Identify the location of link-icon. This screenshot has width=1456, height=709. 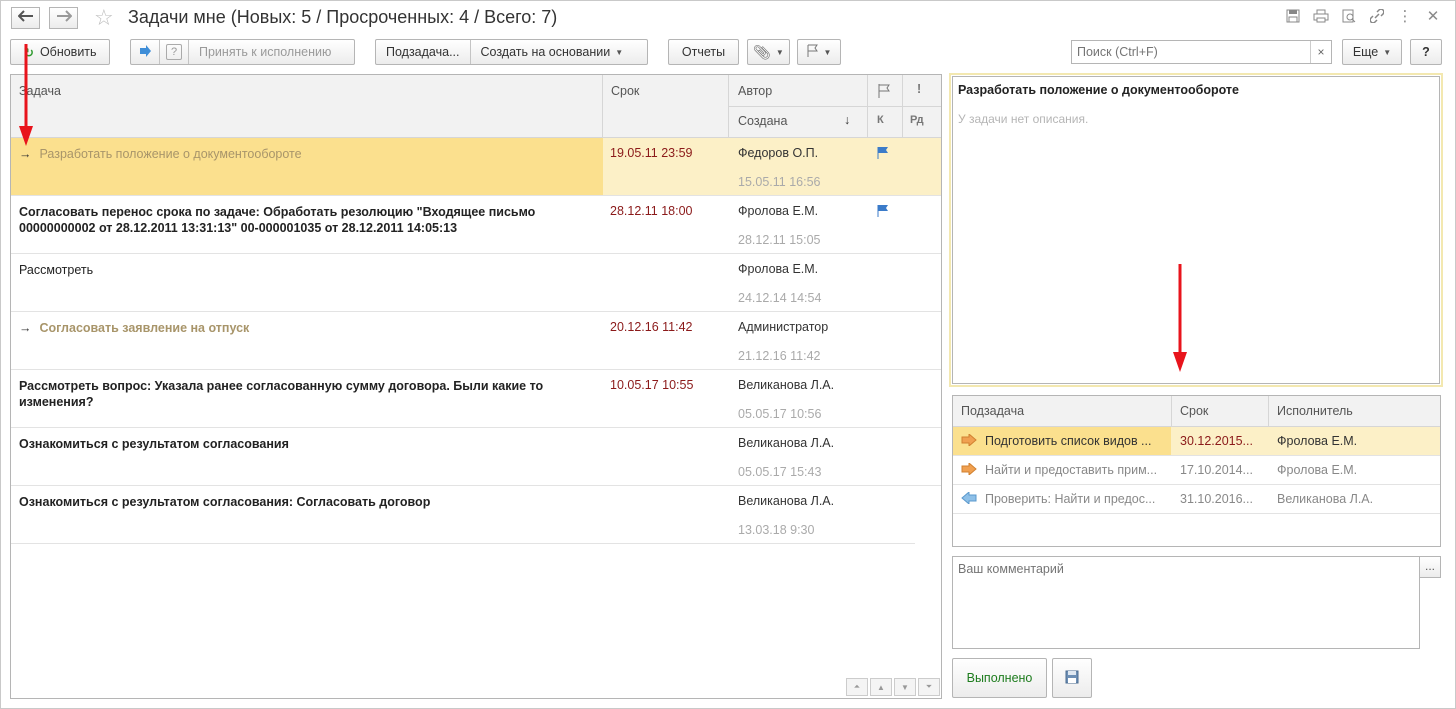
(1377, 16).